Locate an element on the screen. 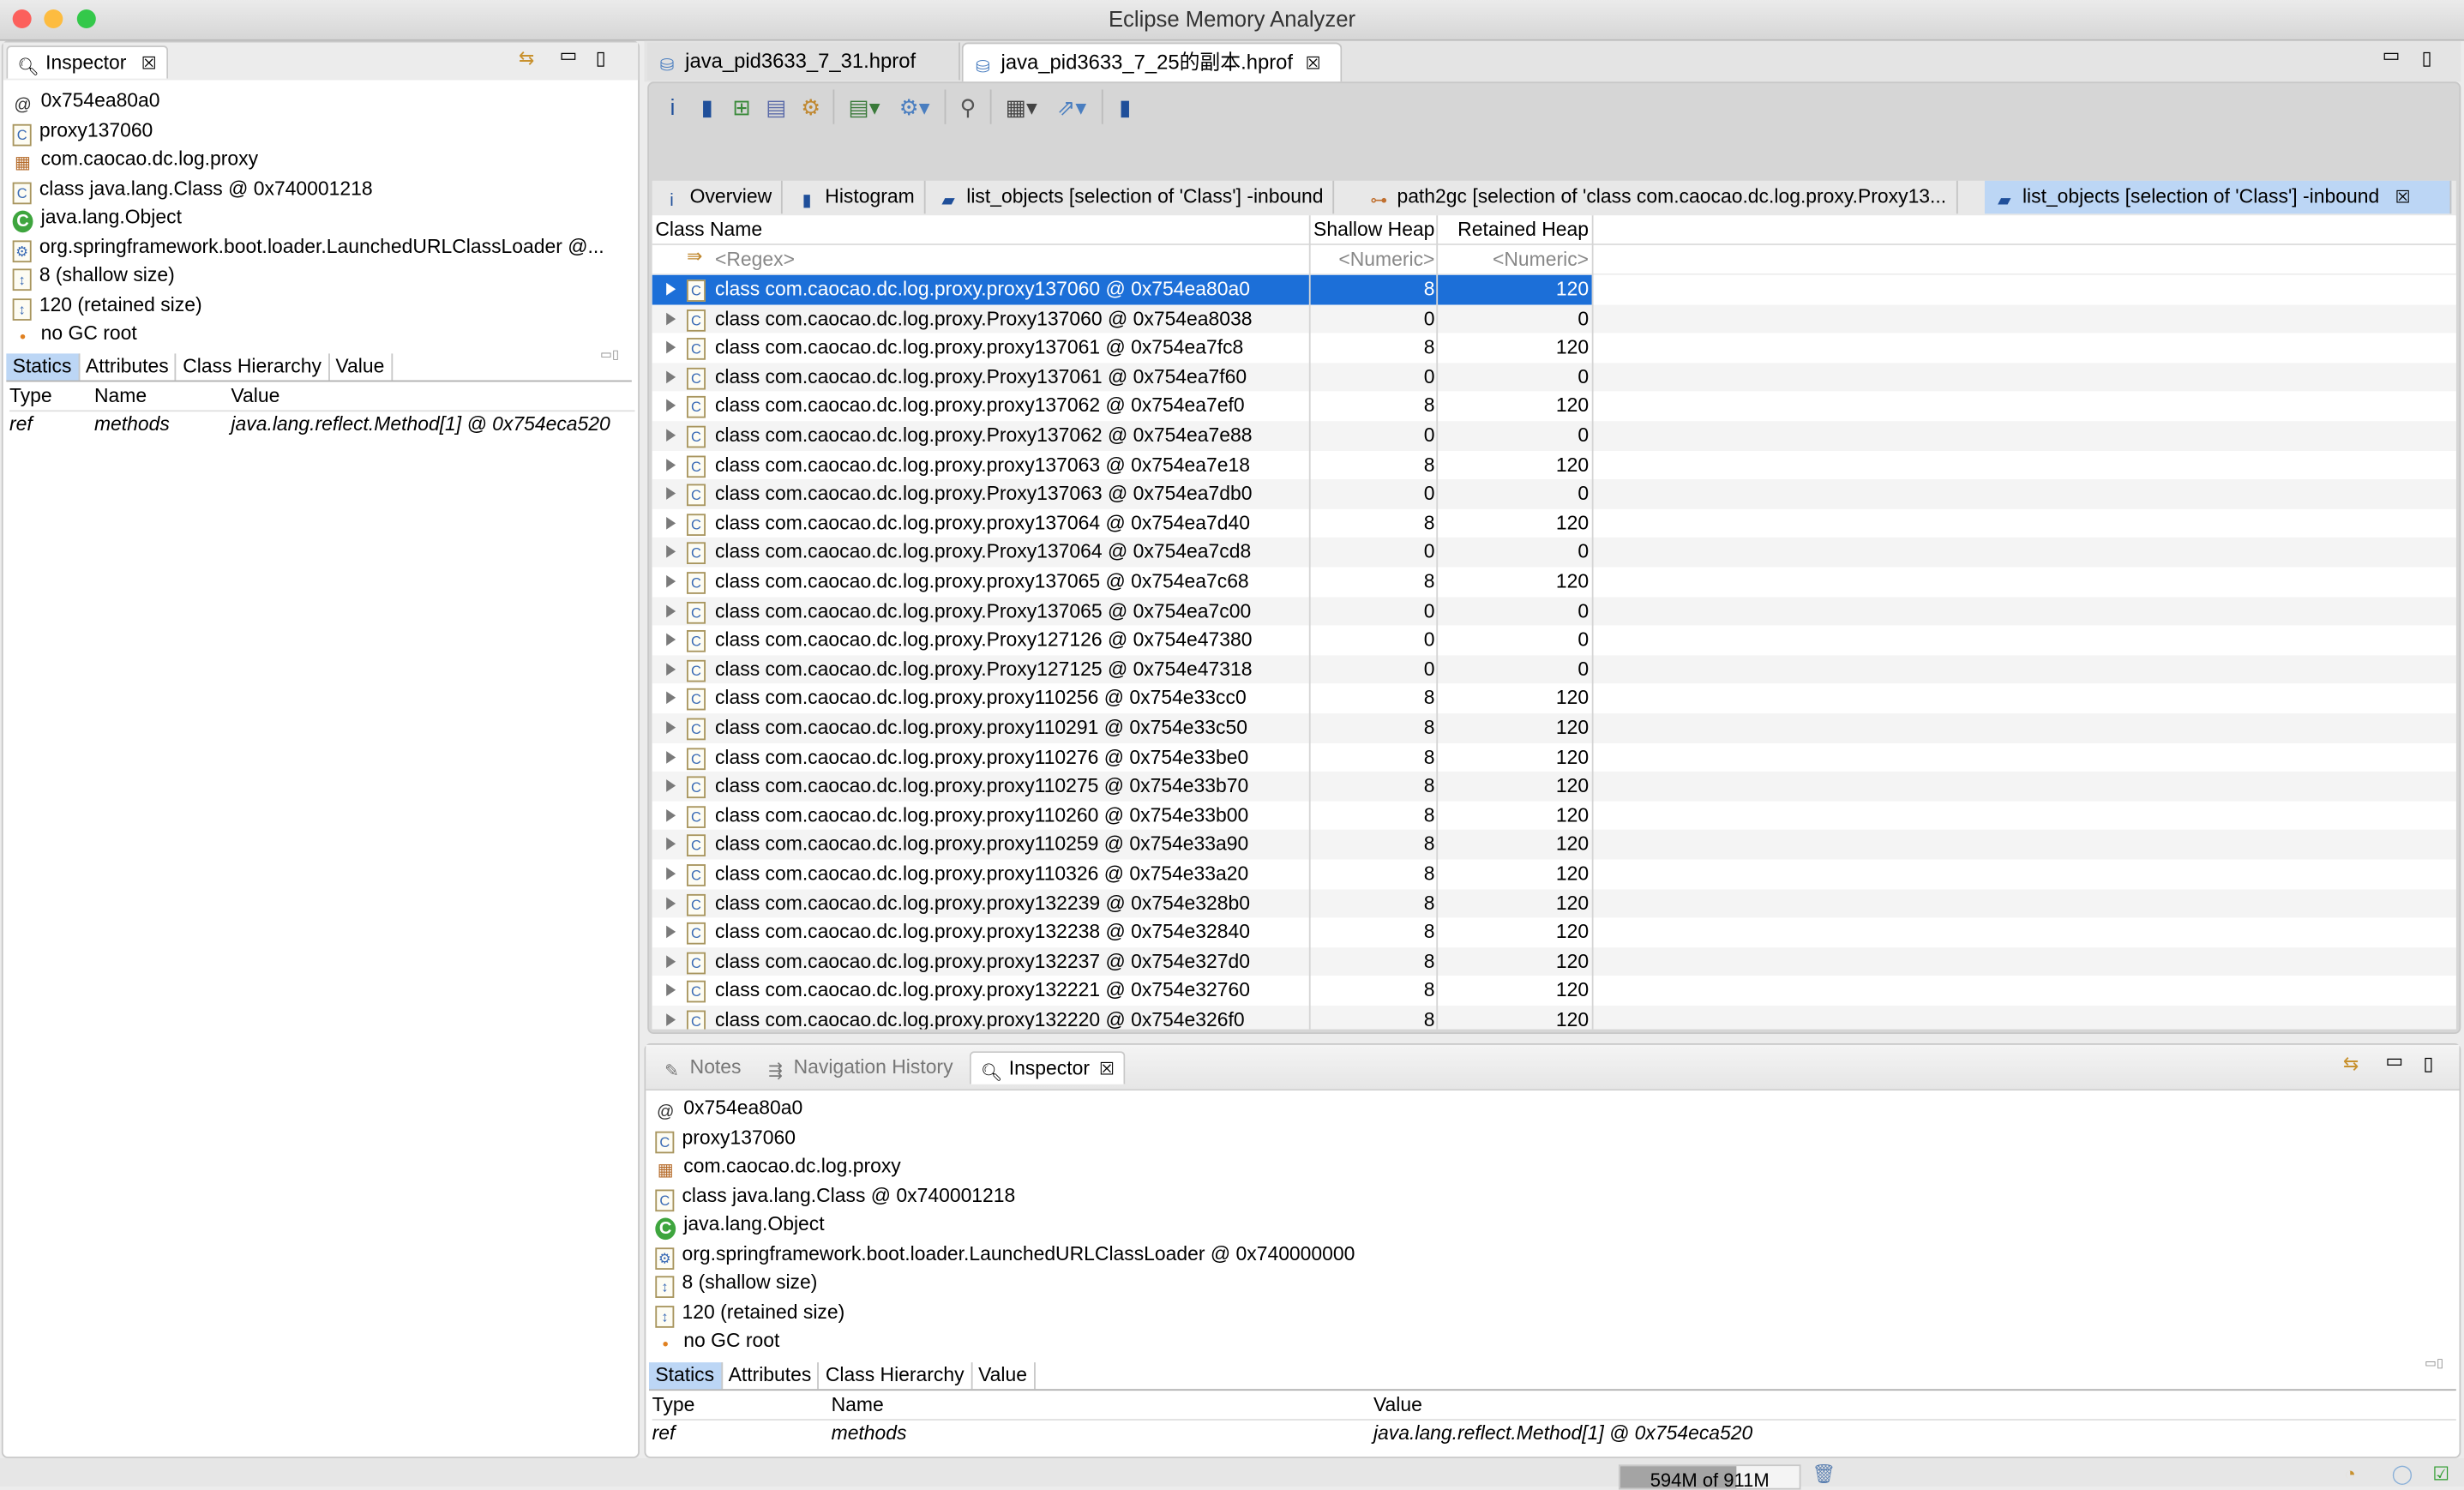 The width and height of the screenshot is (2464, 1490). task-icon: ☑ is located at coordinates (2440, 1474).